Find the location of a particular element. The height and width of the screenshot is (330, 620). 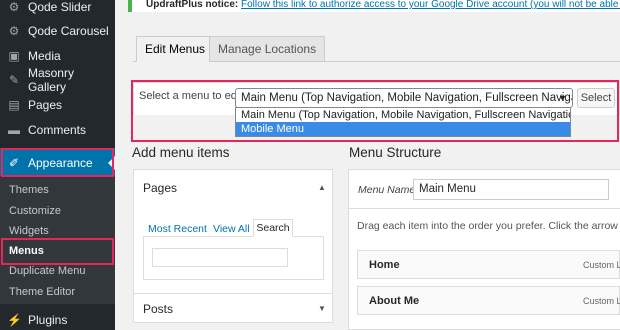

menu-name-label: Menu Name is located at coordinates (387, 190).